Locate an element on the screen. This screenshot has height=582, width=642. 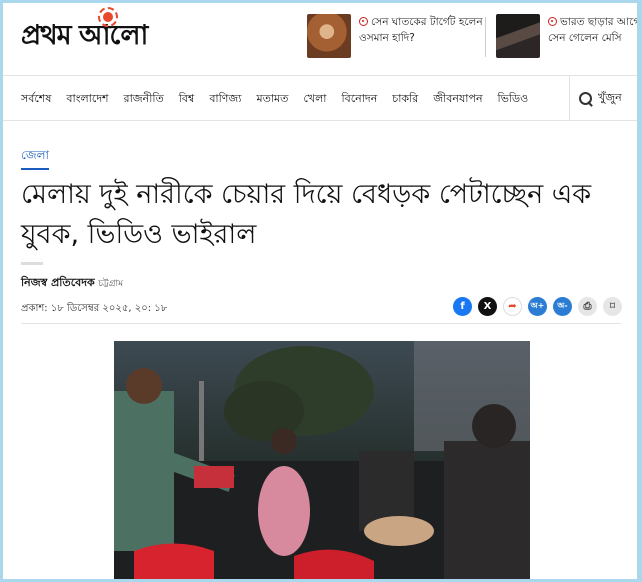
x-twitter-icon: X is located at coordinates (487, 306).